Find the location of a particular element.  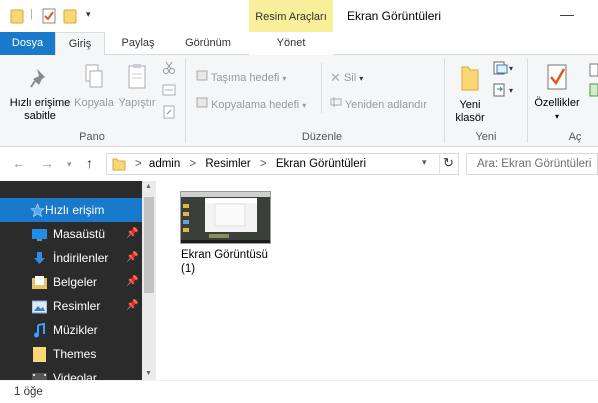

breadcrumb-item-pictures: Resimler is located at coordinates (227, 164).